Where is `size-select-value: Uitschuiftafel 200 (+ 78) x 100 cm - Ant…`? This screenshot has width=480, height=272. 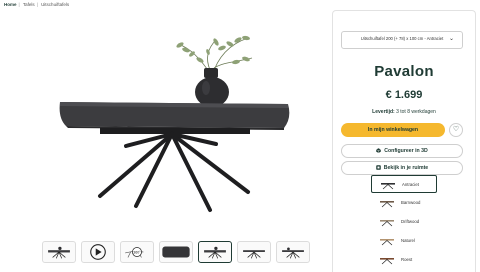
size-select-value: Uitschuiftafel 200 (+ 78) x 100 cm - Ant… is located at coordinates (402, 38).